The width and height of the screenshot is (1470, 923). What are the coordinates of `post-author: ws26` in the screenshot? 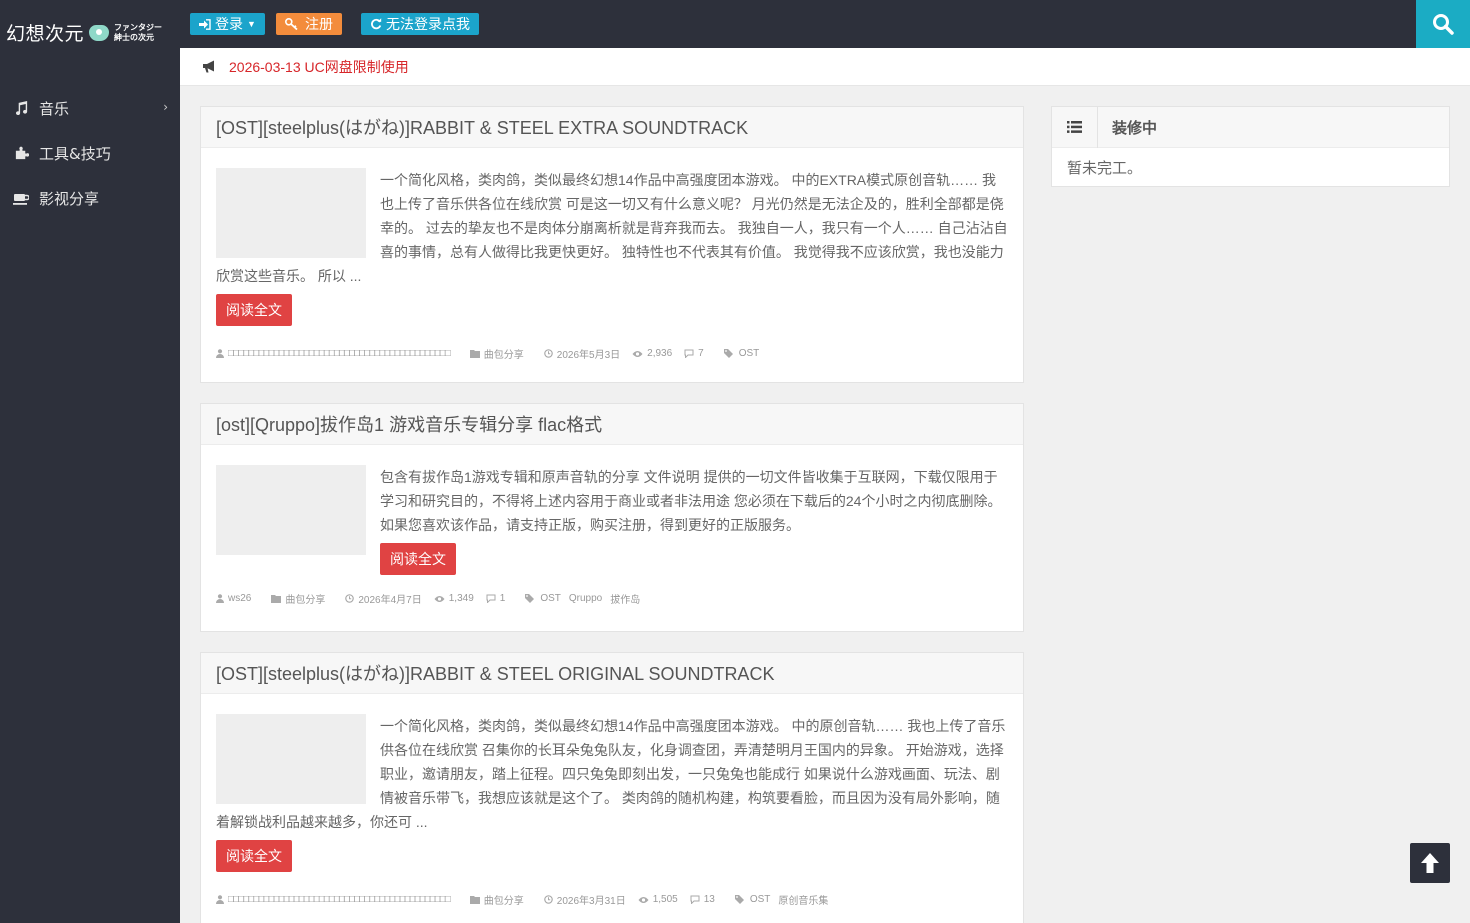 It's located at (233, 598).